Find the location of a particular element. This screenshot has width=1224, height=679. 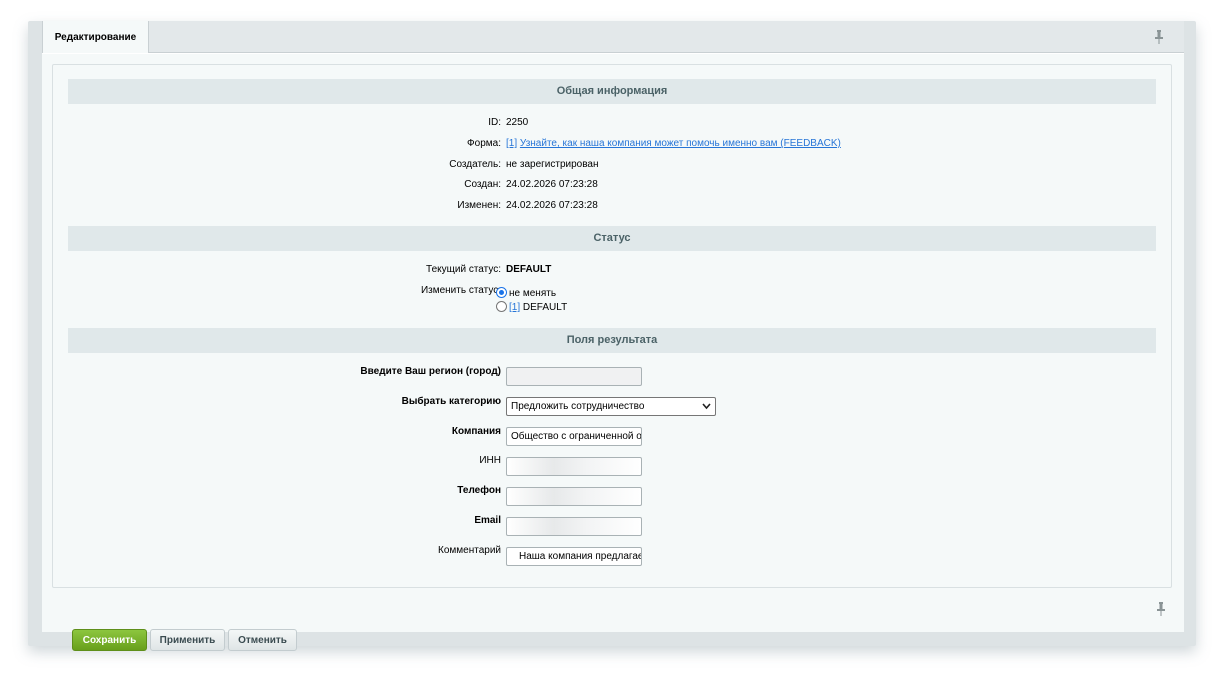

region-input is located at coordinates (574, 376).